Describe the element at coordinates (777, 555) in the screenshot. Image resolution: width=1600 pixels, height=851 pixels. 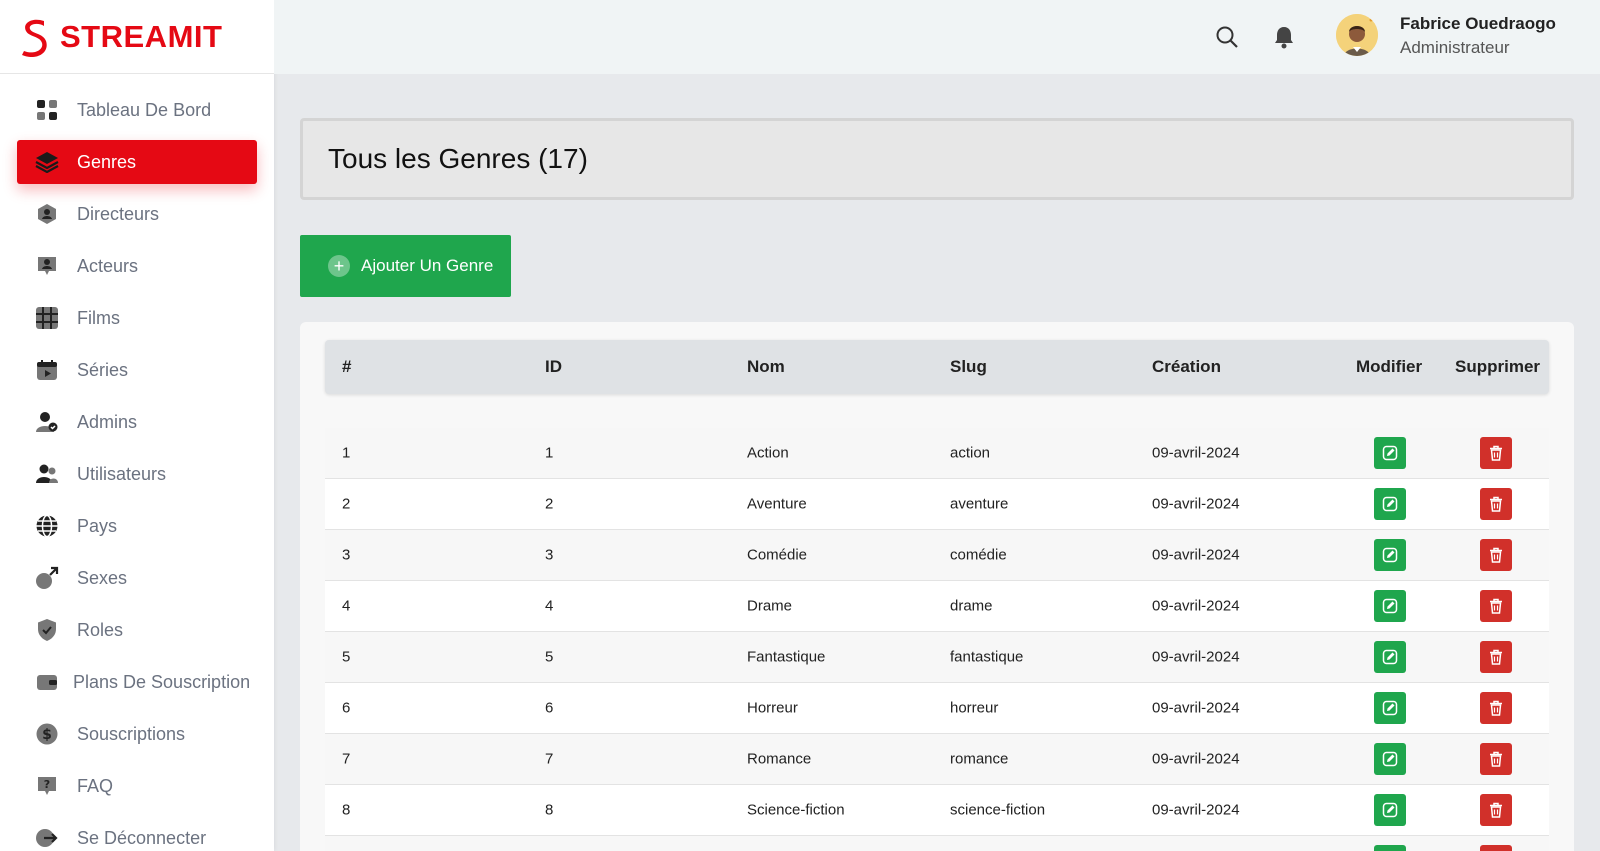
I see `cell-name: Comédie` at that location.